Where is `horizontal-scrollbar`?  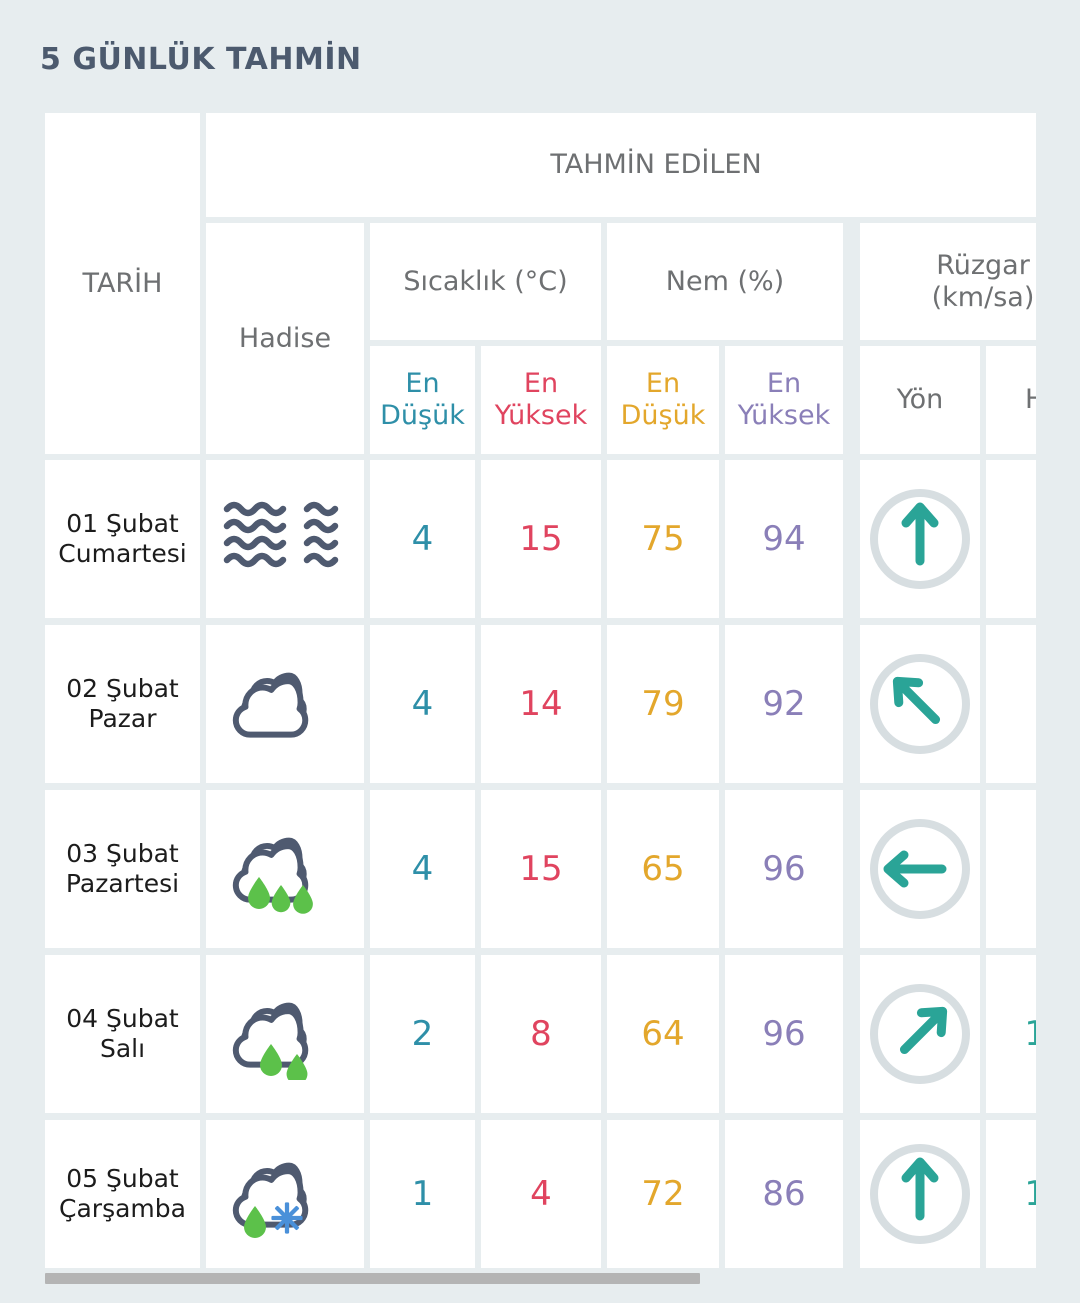 horizontal-scrollbar is located at coordinates (540, 1278).